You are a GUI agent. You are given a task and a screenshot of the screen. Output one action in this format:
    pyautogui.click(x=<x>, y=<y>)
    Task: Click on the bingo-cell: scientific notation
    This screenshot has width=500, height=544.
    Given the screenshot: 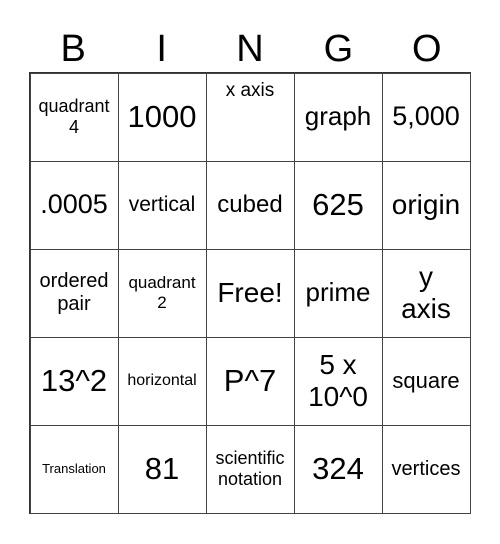 What is the action you would take?
    pyautogui.click(x=250, y=469)
    